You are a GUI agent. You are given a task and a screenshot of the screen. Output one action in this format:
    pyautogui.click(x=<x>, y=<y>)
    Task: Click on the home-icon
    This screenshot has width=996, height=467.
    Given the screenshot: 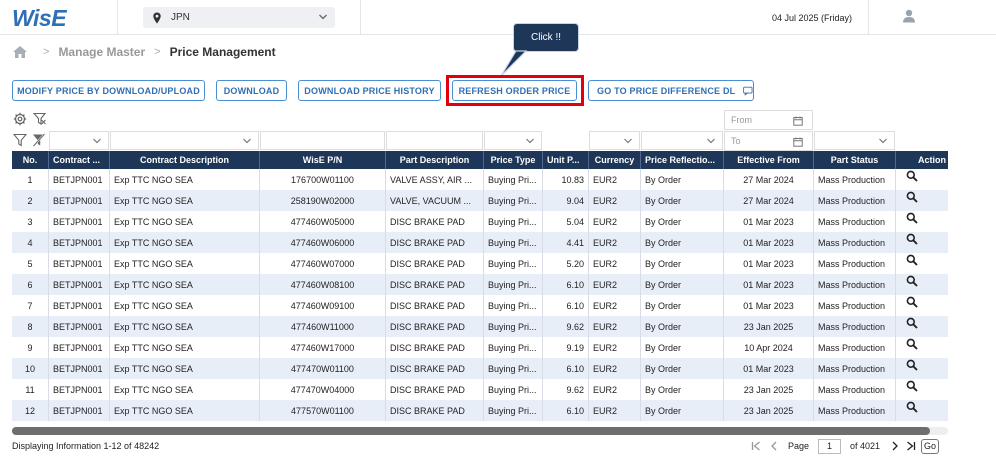 What is the action you would take?
    pyautogui.click(x=20, y=52)
    